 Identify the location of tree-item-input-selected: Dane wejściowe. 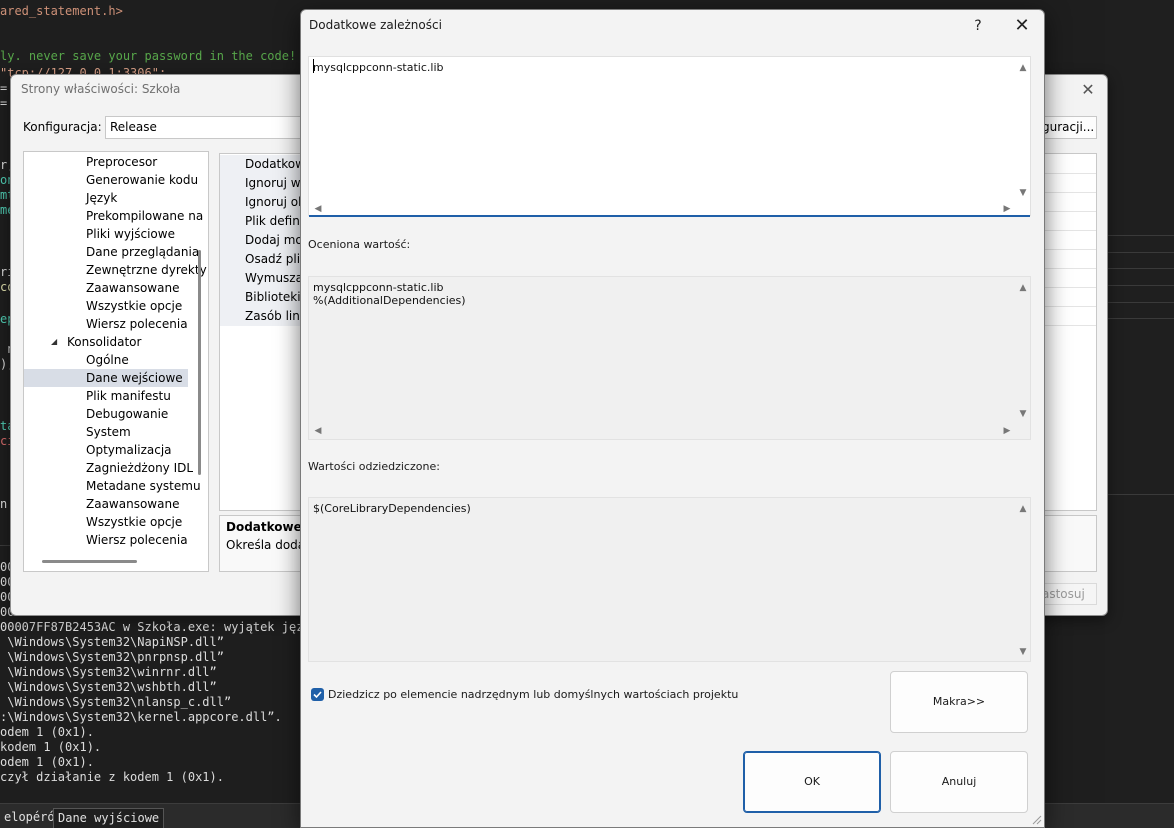
(106, 378).